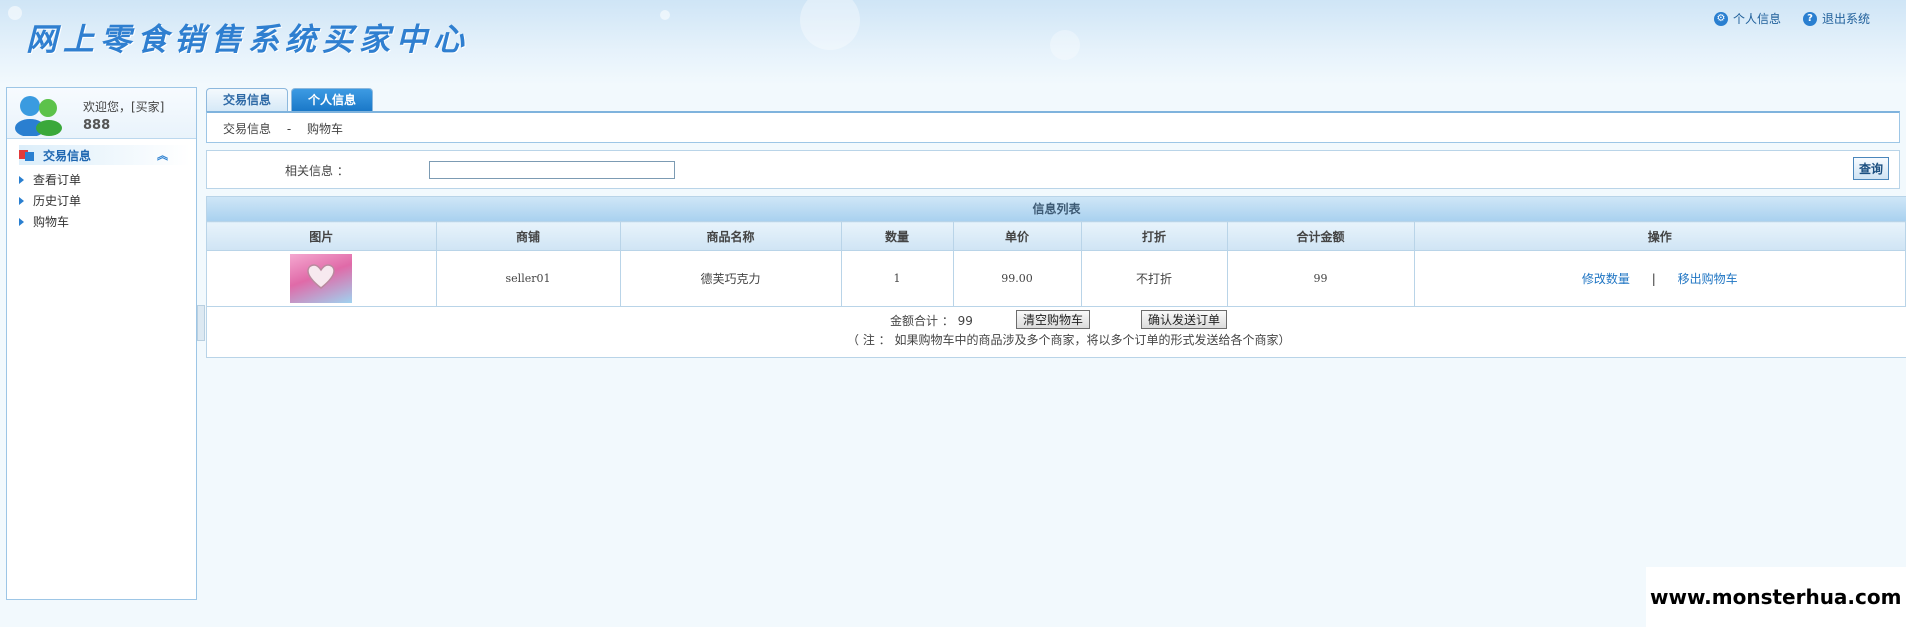 The width and height of the screenshot is (1906, 627). Describe the element at coordinates (57, 201) in the screenshot. I see `sidebar-item-label: 历史订单` at that location.